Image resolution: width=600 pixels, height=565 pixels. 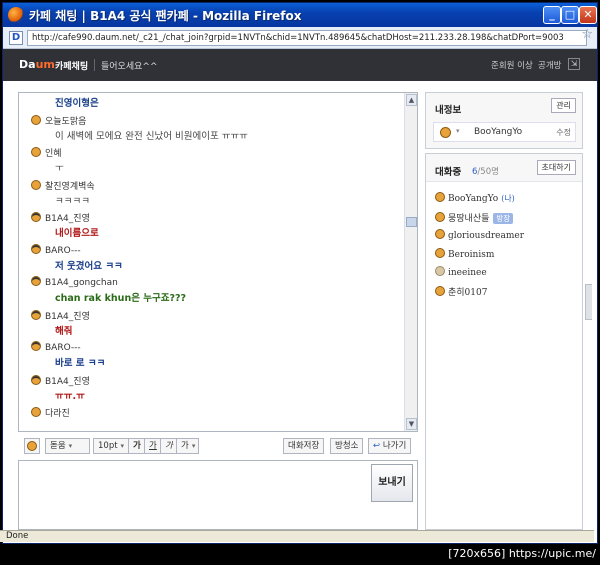 What do you see at coordinates (588, 302) in the screenshot?
I see `side-panel-handle` at bounding box center [588, 302].